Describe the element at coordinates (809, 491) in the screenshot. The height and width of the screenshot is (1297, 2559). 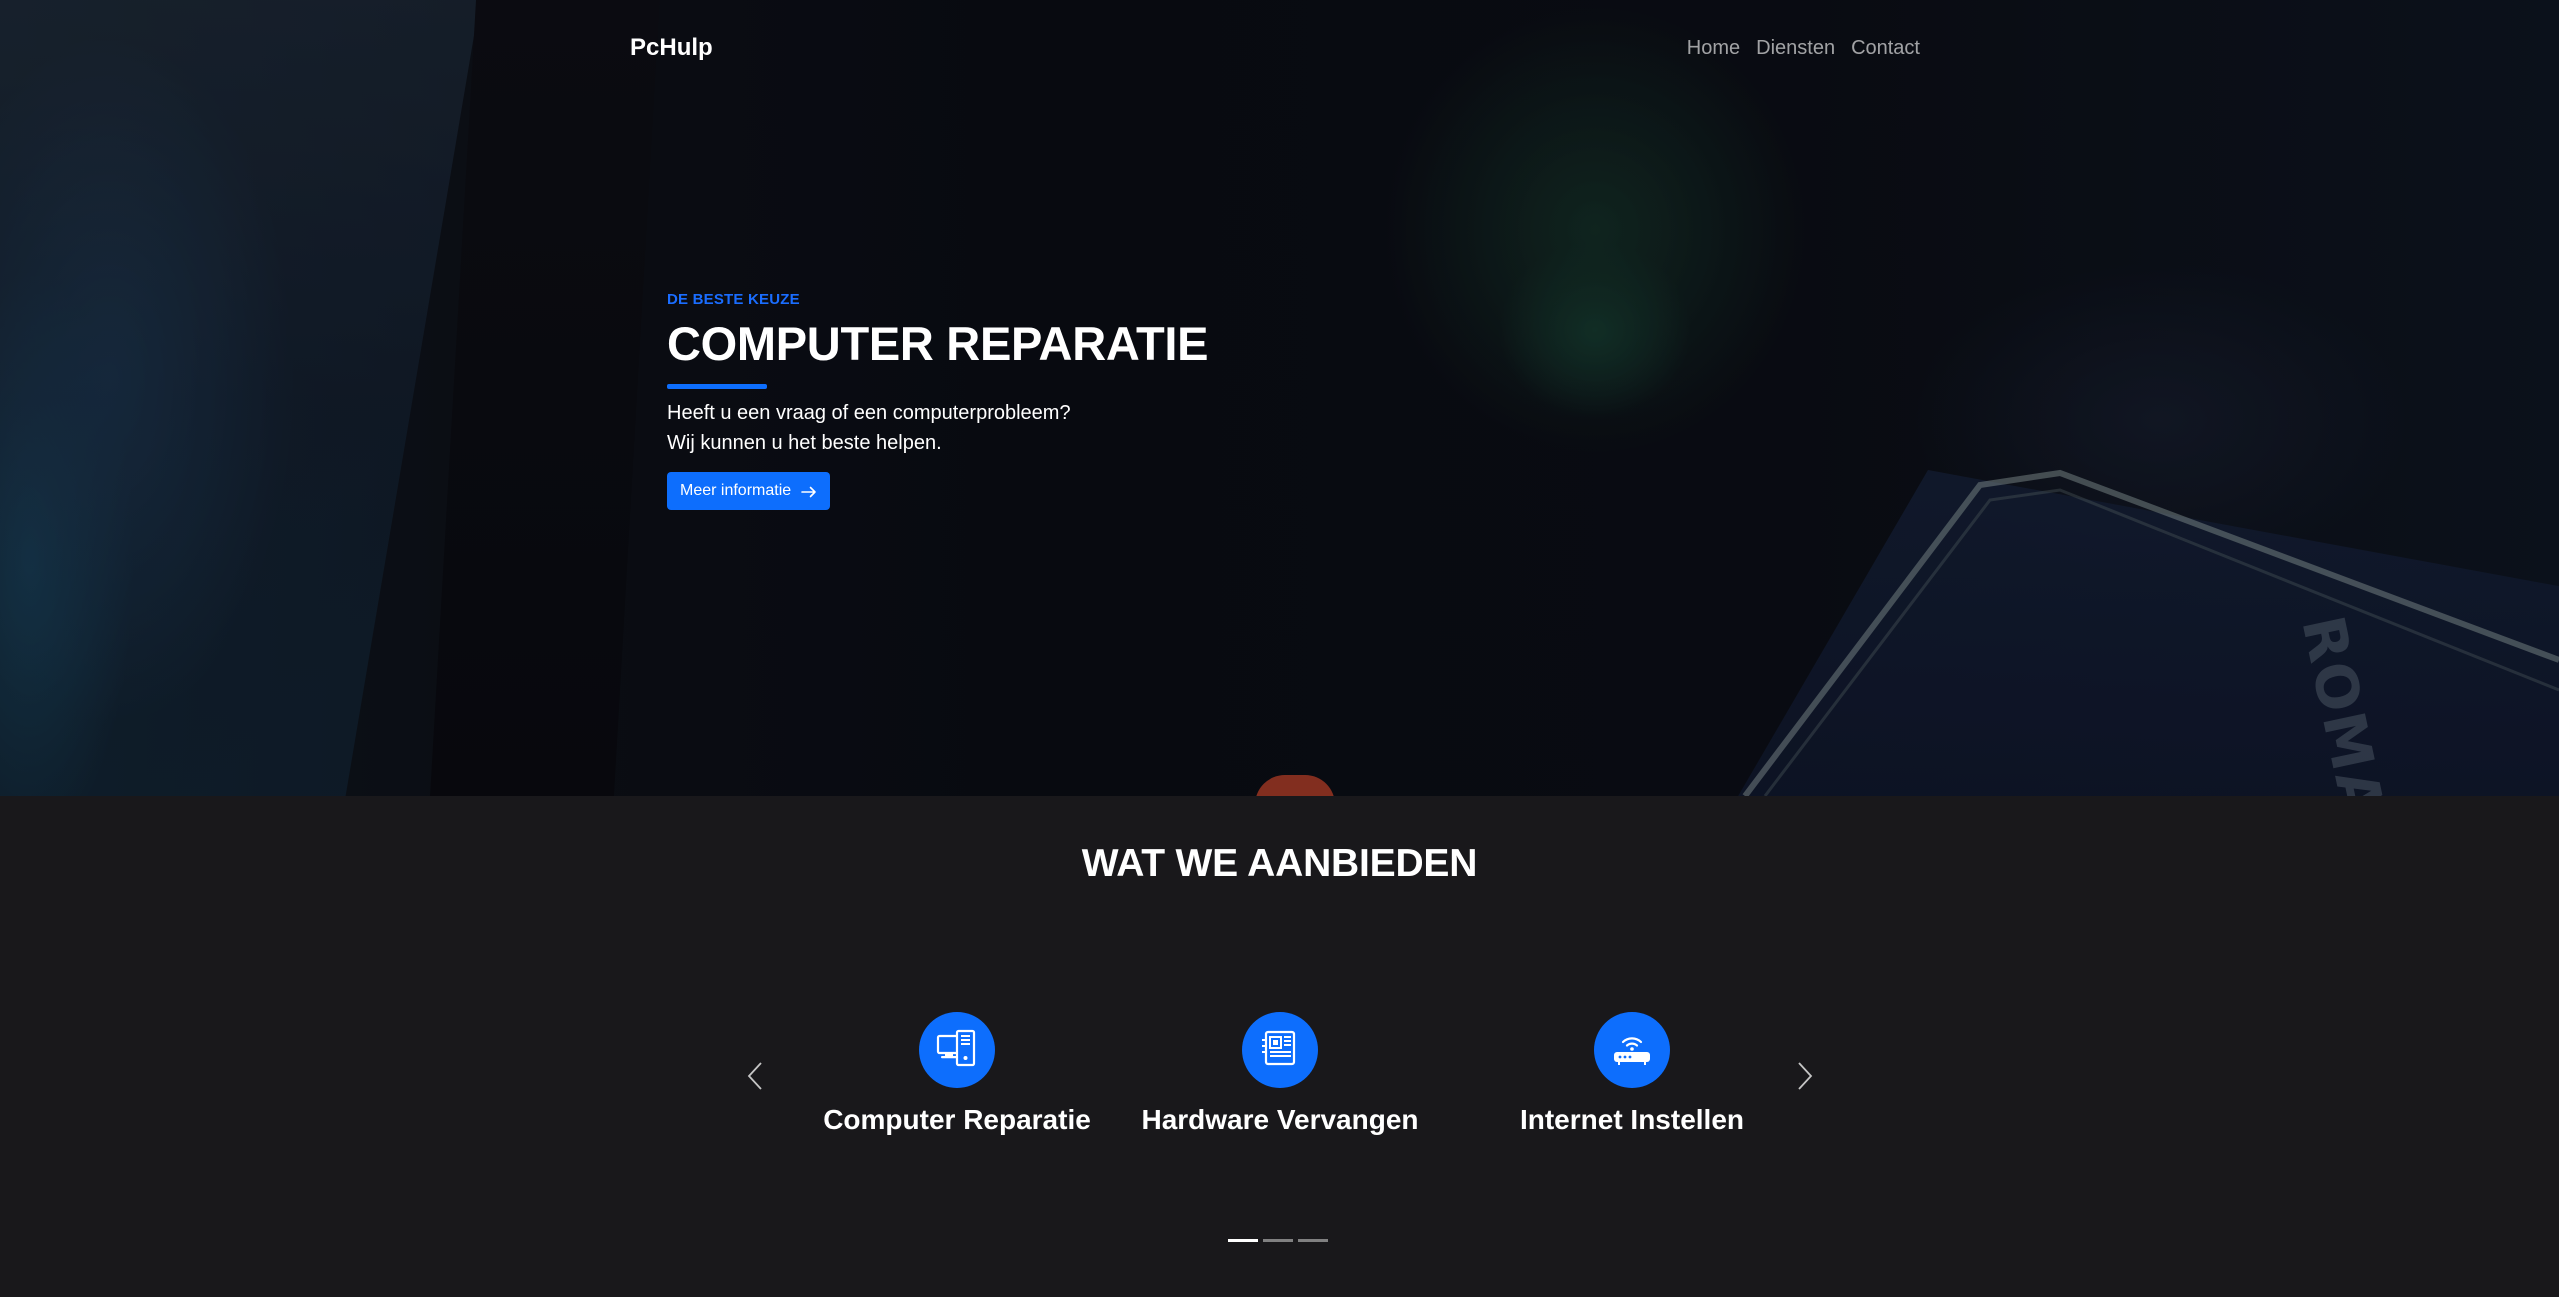
I see `arrow-right-icon` at that location.